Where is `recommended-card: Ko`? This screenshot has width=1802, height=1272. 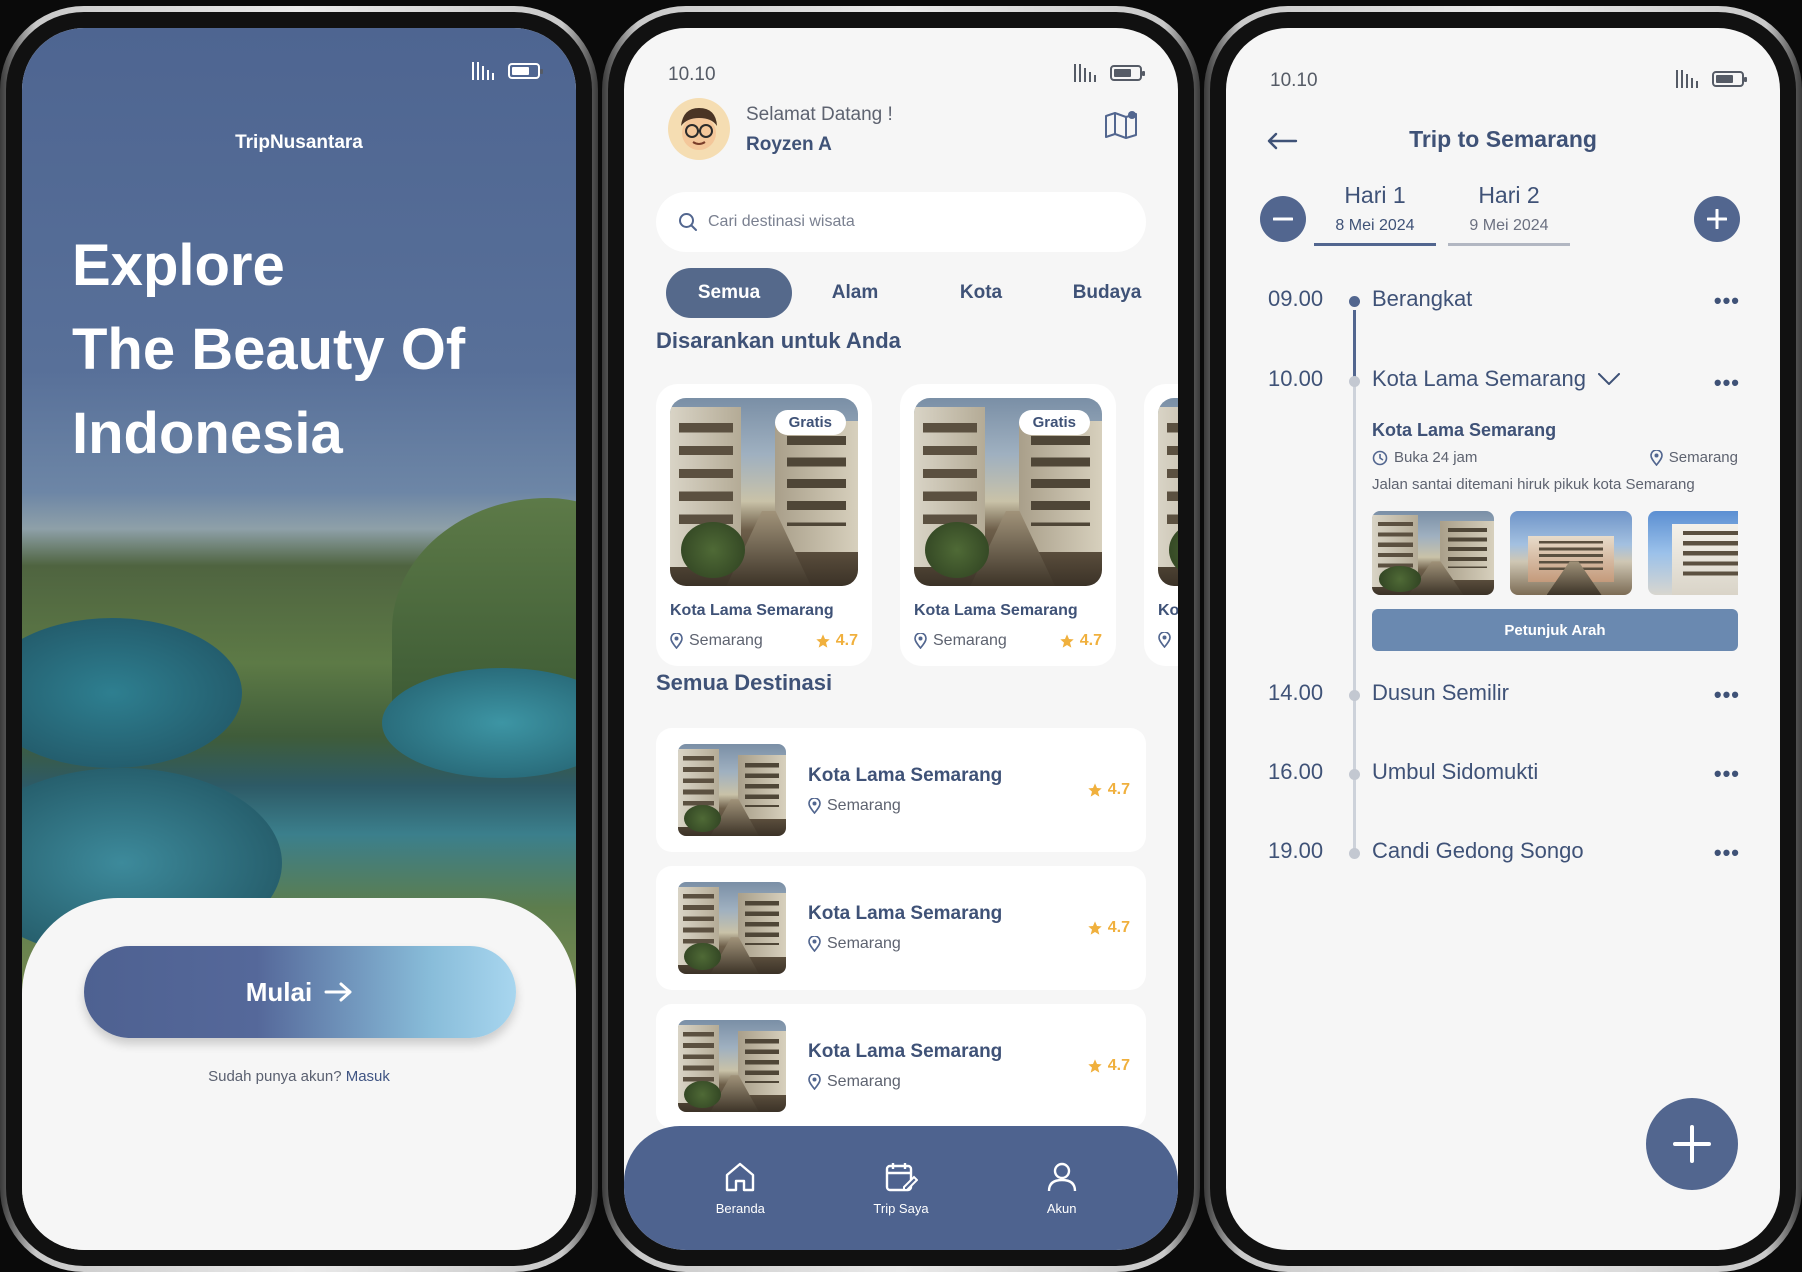
recommended-card: Ko is located at coordinates (1161, 525).